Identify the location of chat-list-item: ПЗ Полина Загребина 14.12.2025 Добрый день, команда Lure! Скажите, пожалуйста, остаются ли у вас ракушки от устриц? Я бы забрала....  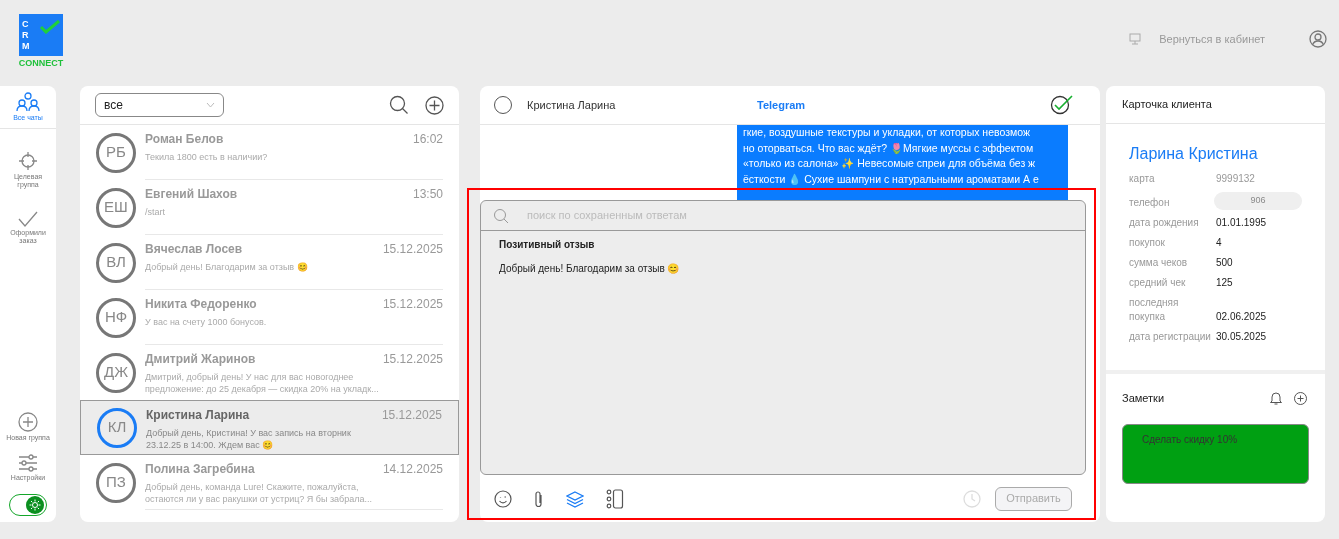
(269, 482).